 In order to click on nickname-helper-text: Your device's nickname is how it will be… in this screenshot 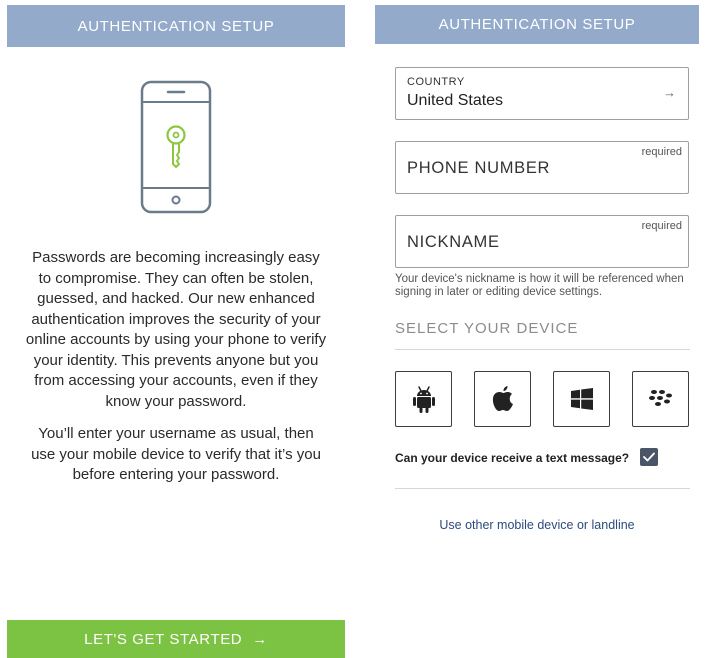, I will do `click(539, 285)`.